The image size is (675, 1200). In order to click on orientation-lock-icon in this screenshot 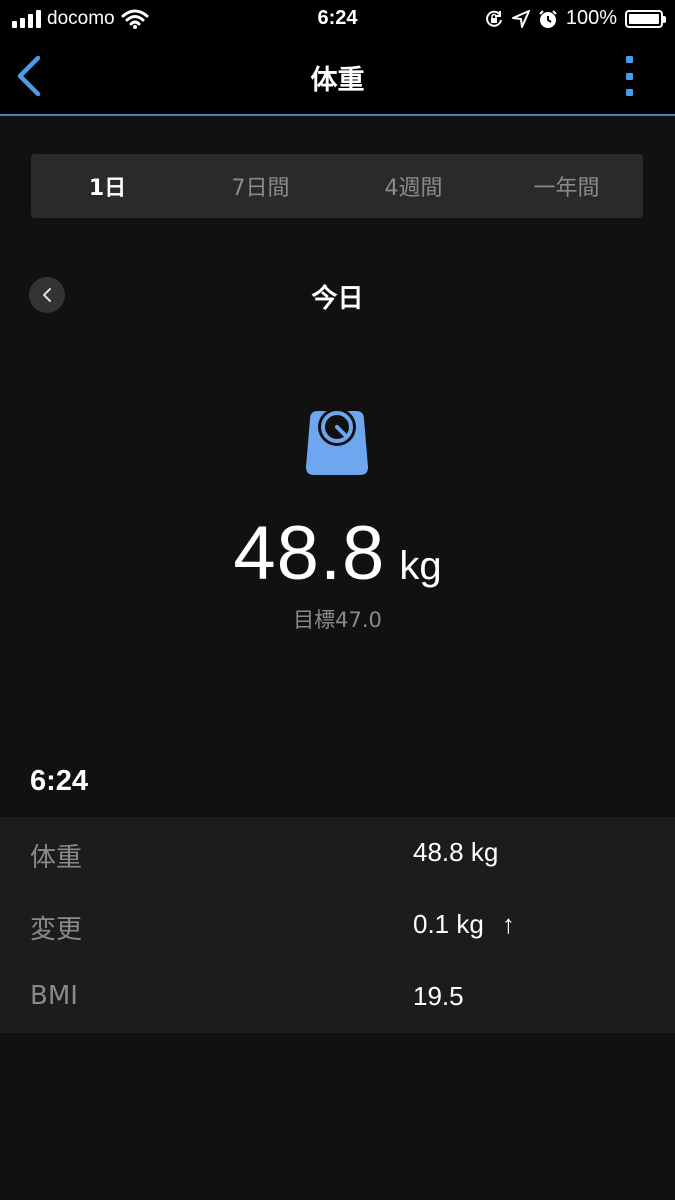, I will do `click(493, 18)`.